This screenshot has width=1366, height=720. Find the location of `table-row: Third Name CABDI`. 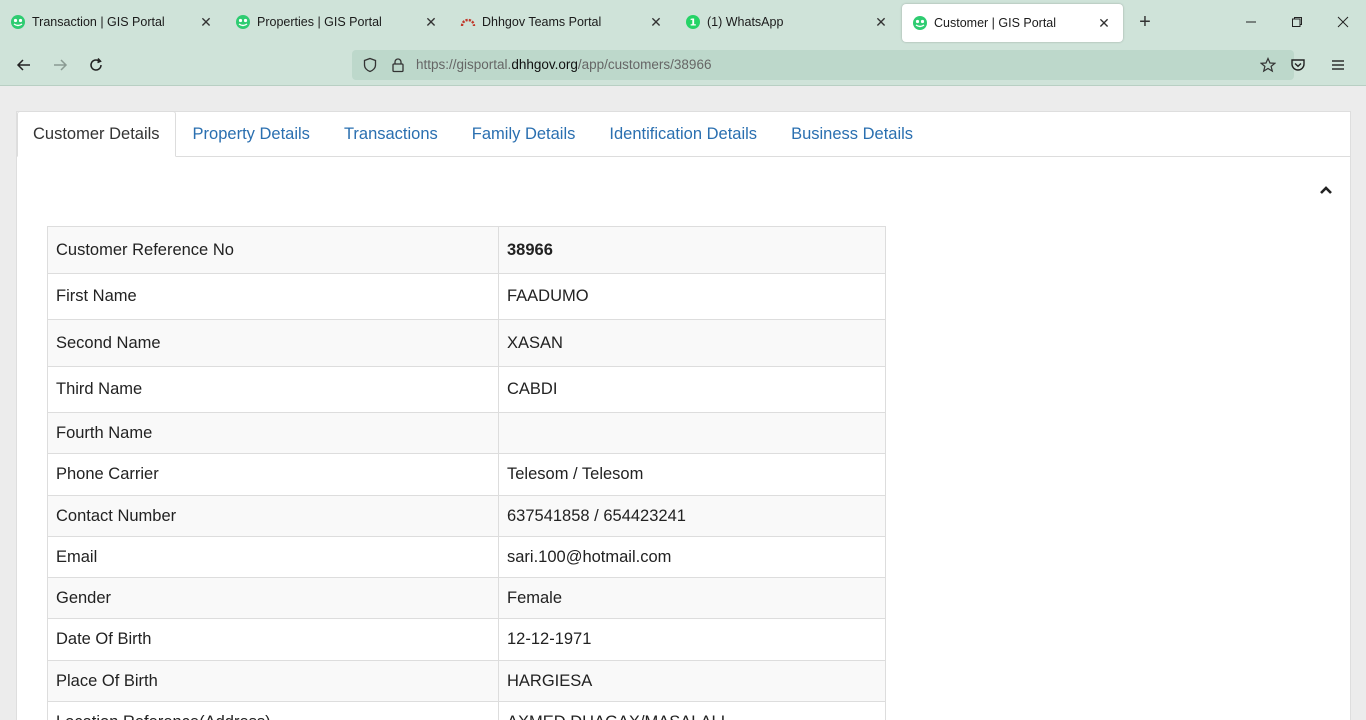

table-row: Third Name CABDI is located at coordinates (466, 389).